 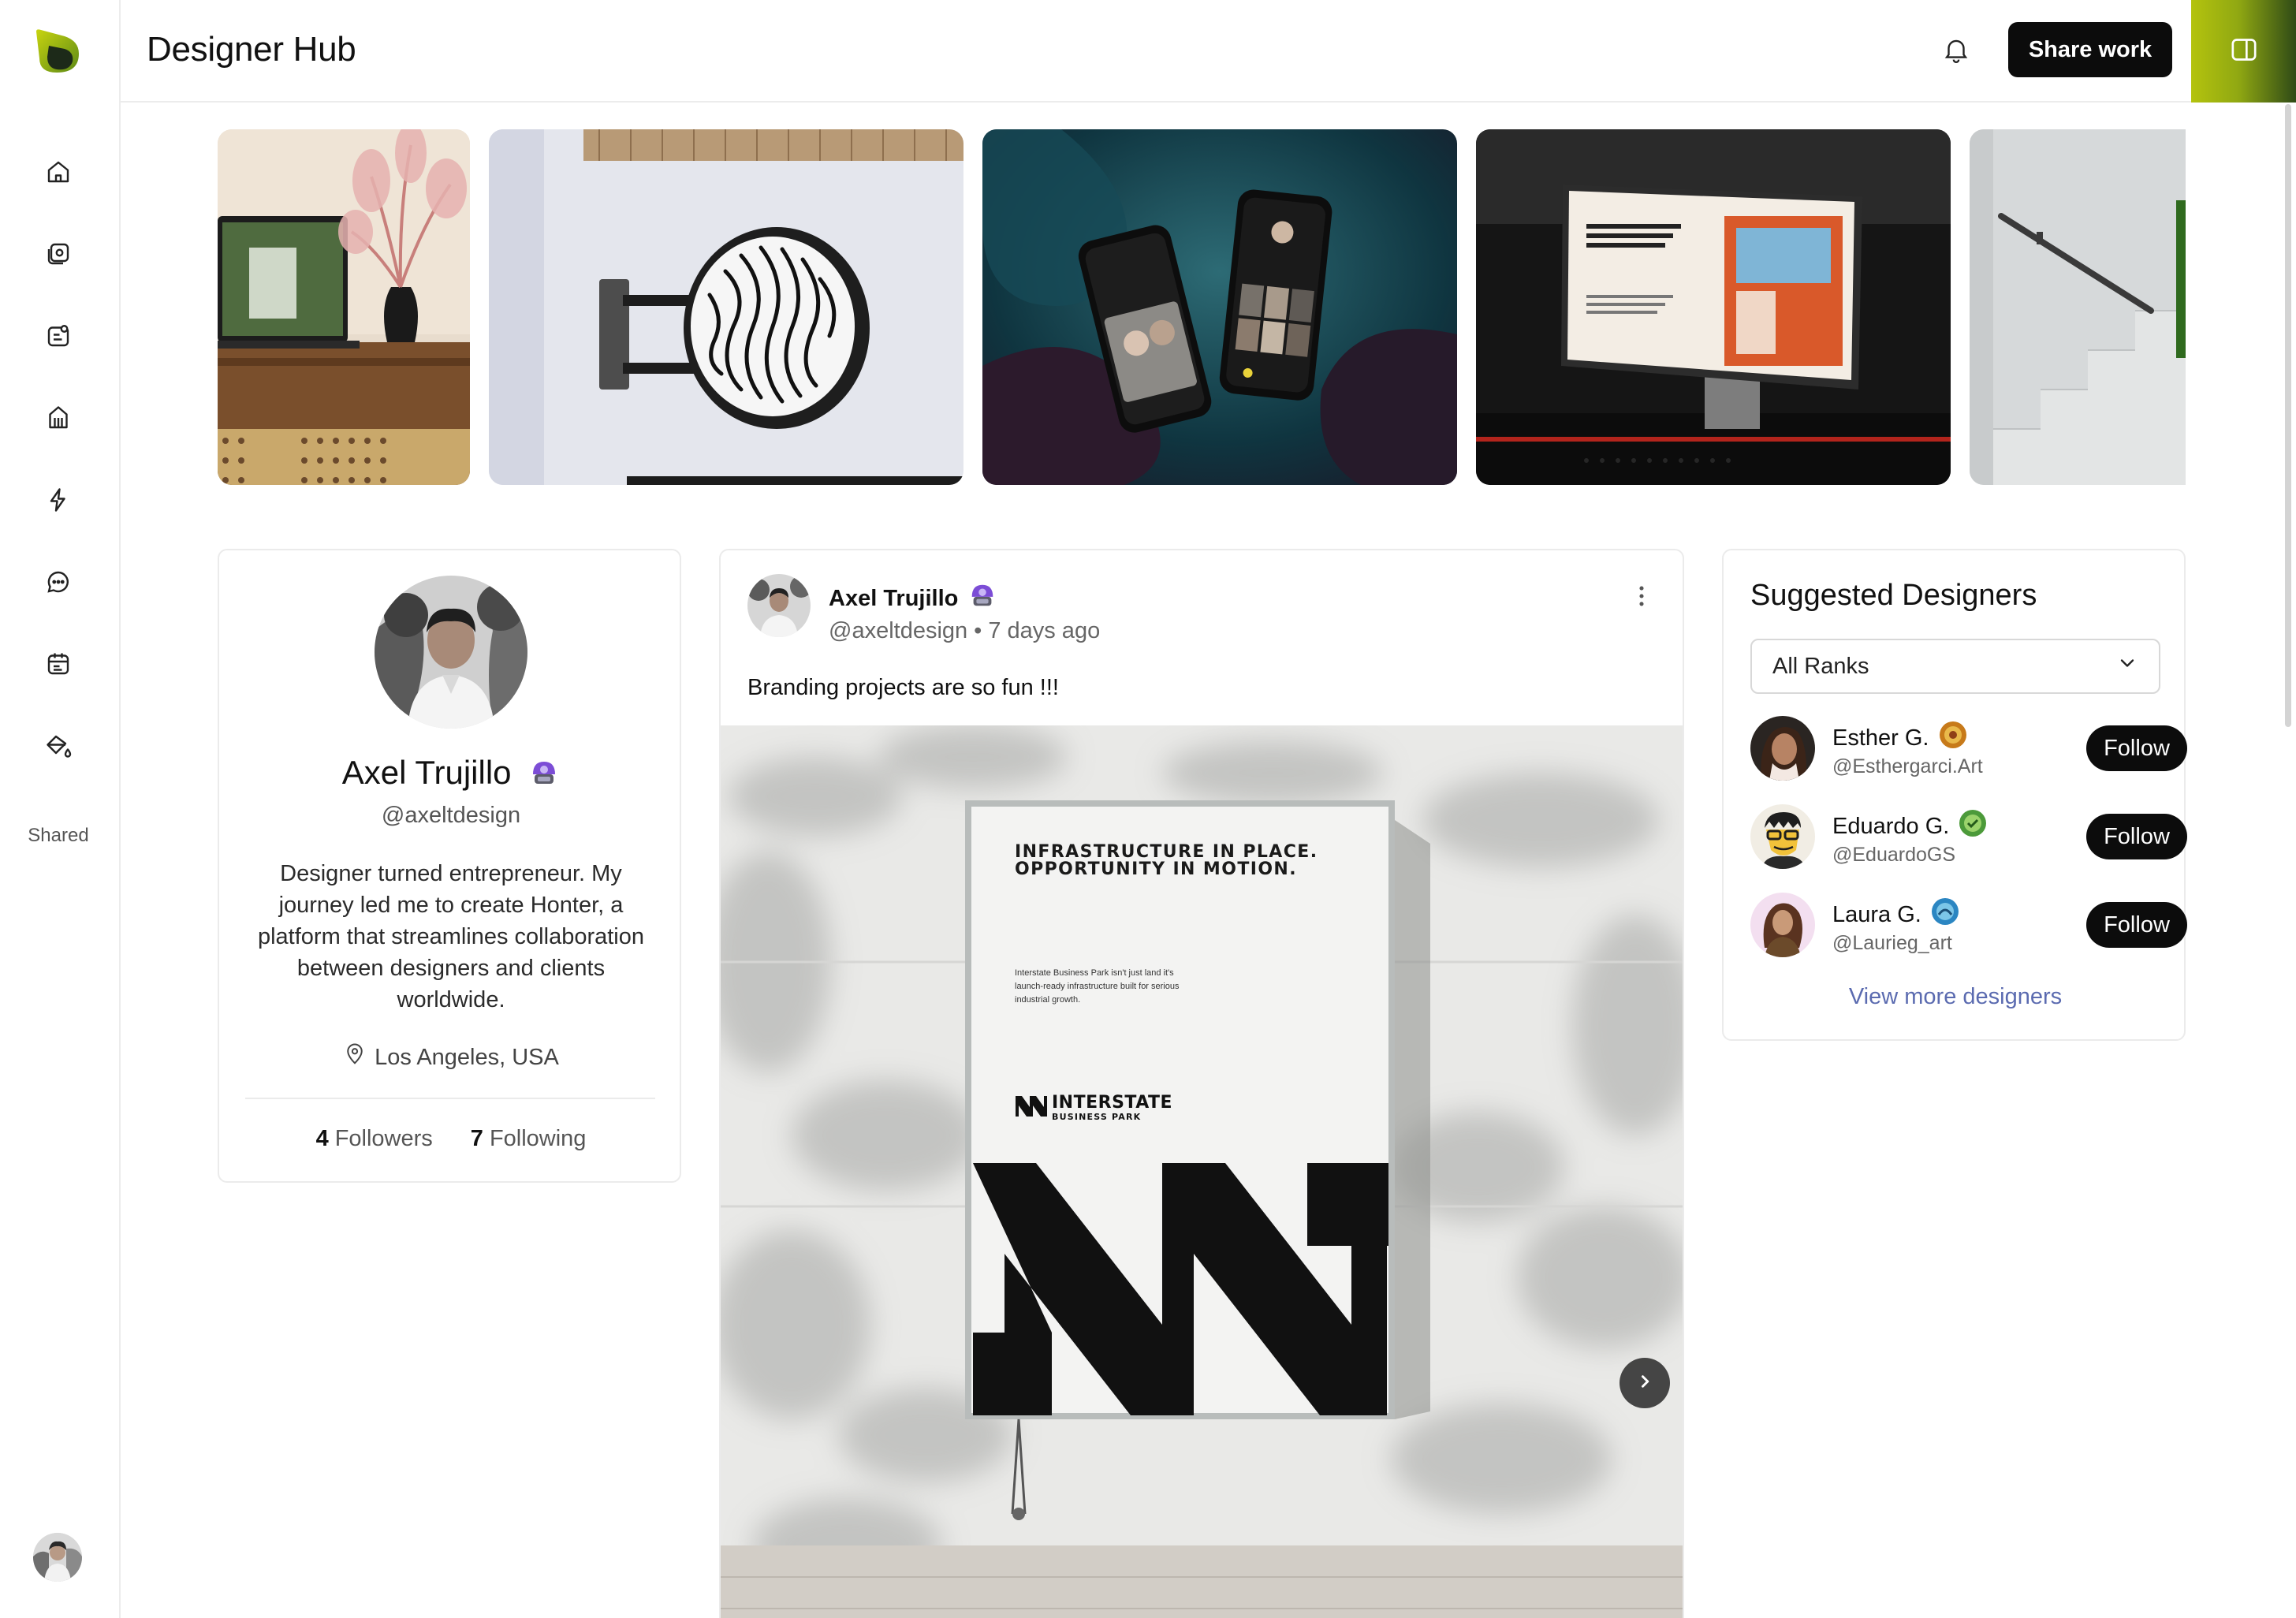 I want to click on chat-icon, so click(x=59, y=584).